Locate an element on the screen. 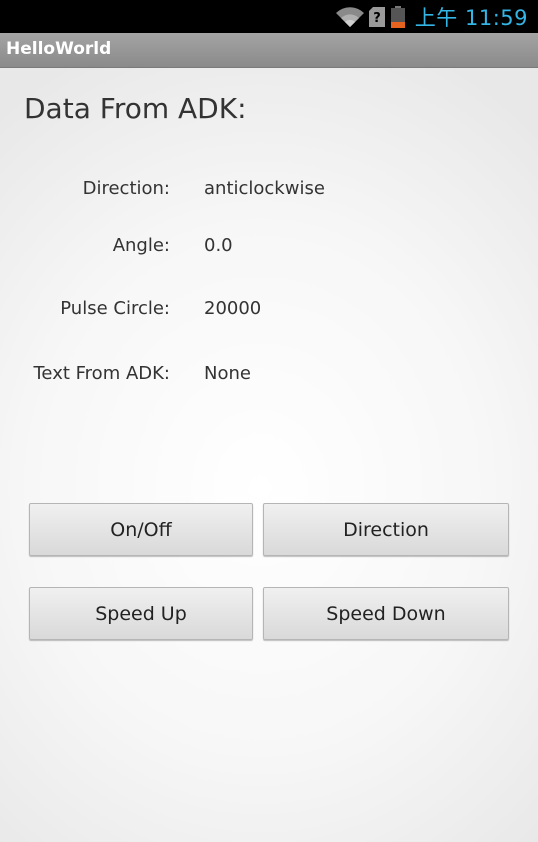 The height and width of the screenshot is (842, 538). pulse-circle-value: 20000 is located at coordinates (233, 308).